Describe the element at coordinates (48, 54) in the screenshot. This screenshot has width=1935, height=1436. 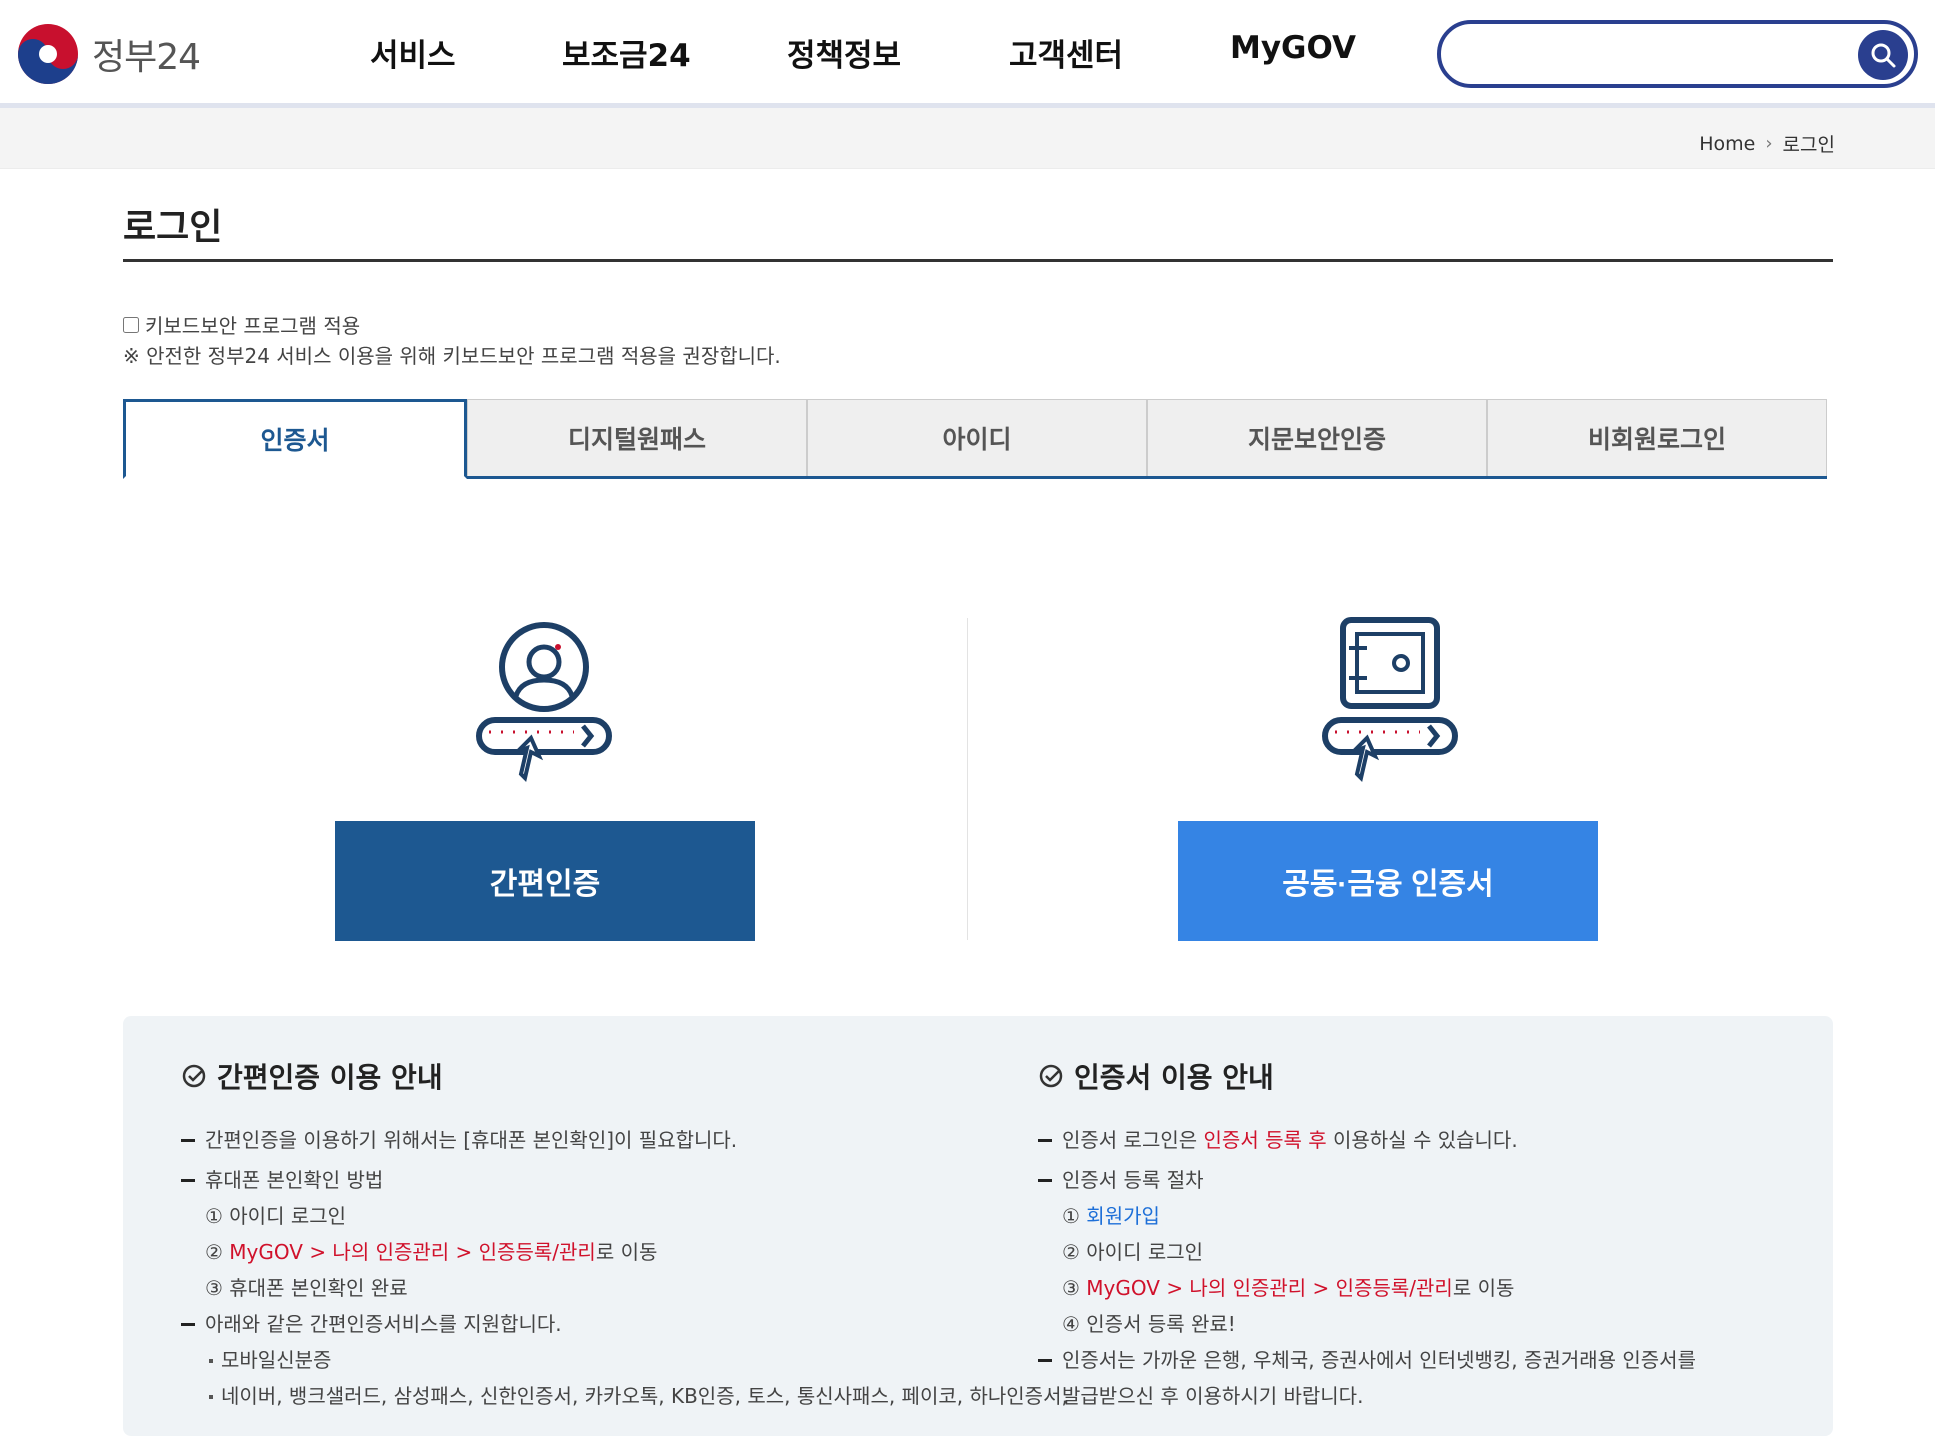
I see `taegeuk-logo-icon` at that location.